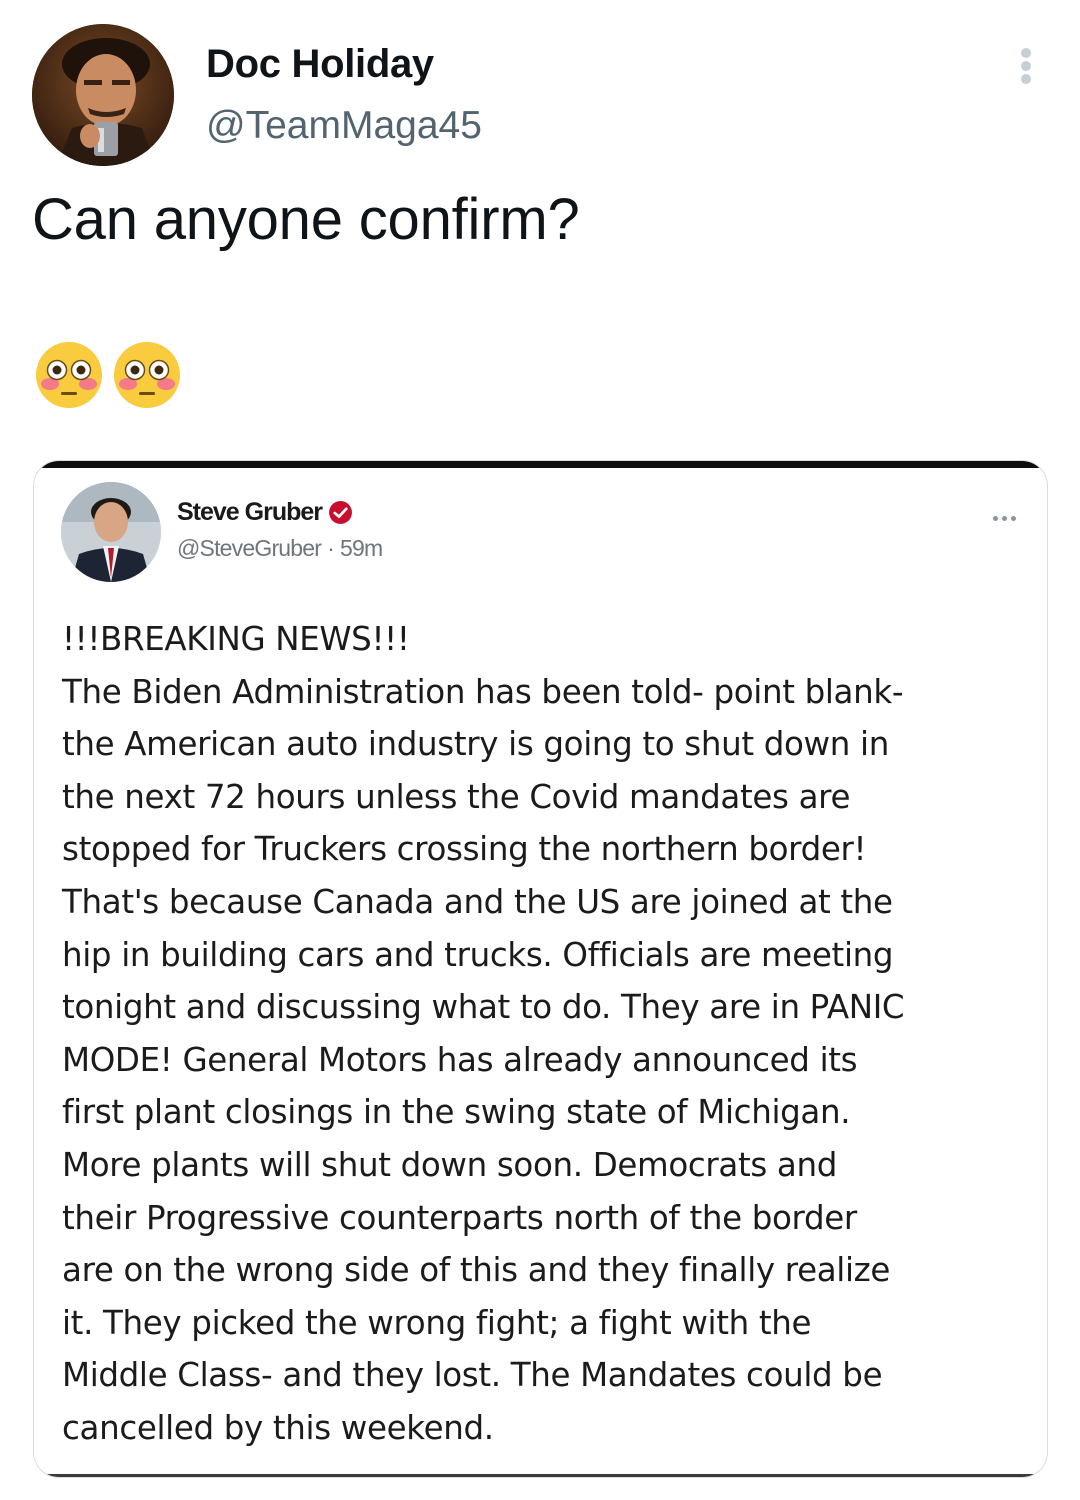  I want to click on body-line: !!!BREAKING NEWS!!!, so click(236, 639).